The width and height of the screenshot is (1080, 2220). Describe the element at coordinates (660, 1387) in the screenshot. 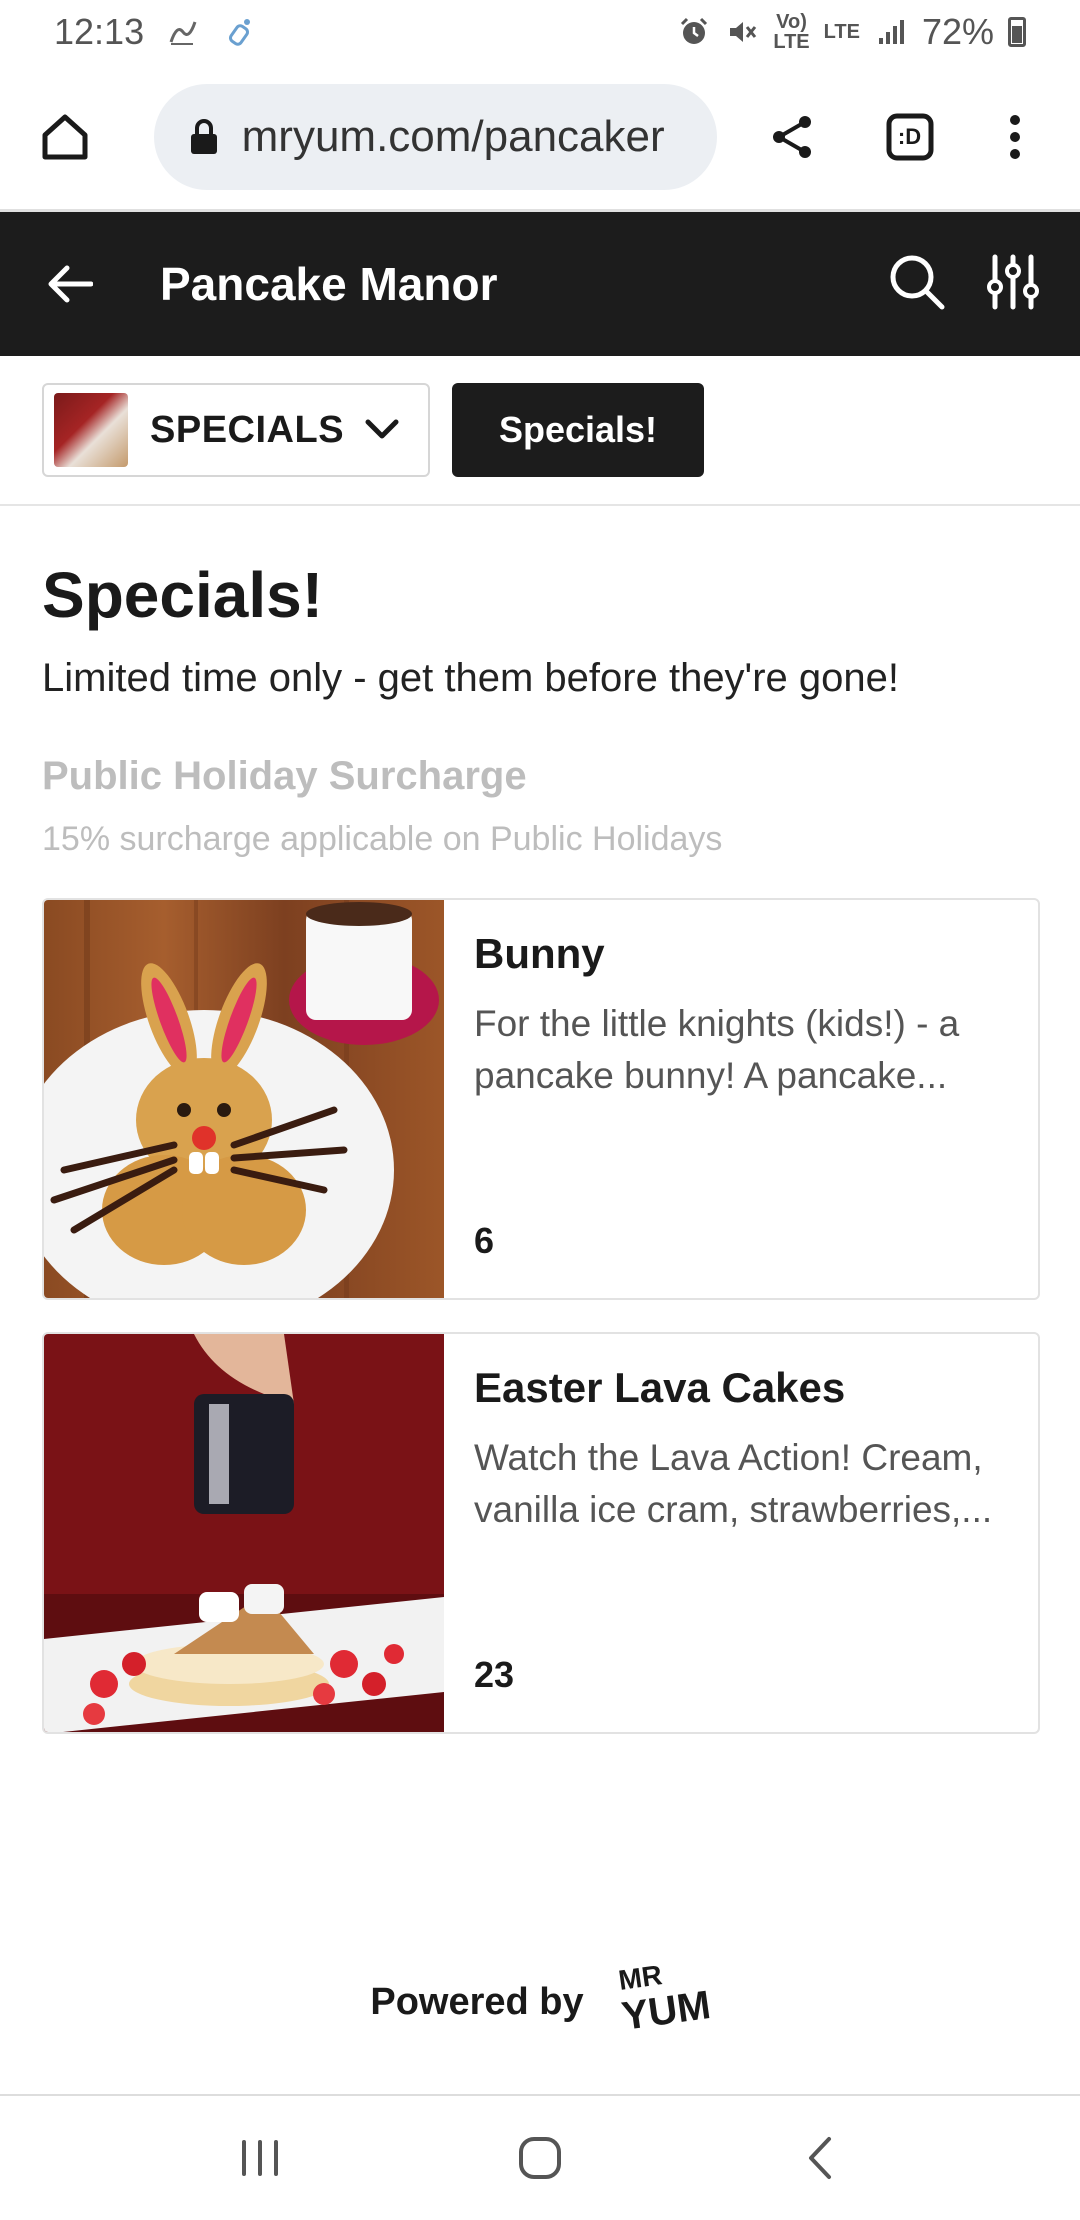

I see `item-name: Easter Lava Cakes` at that location.